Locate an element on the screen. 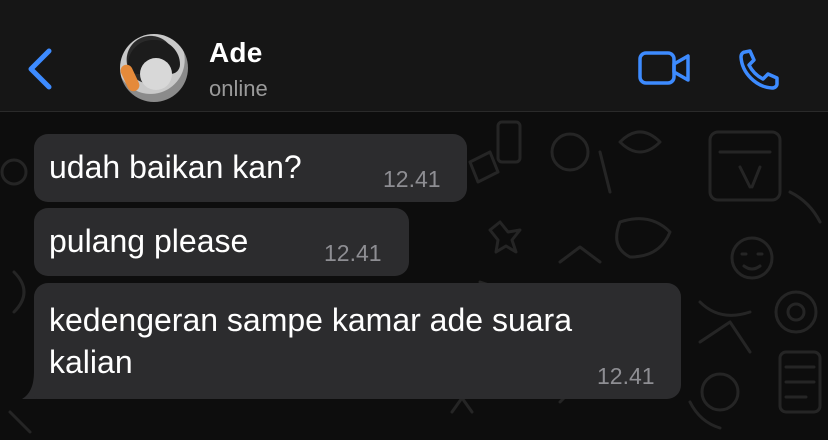  message-bubble: pulang please 12.41 is located at coordinates (221, 242).